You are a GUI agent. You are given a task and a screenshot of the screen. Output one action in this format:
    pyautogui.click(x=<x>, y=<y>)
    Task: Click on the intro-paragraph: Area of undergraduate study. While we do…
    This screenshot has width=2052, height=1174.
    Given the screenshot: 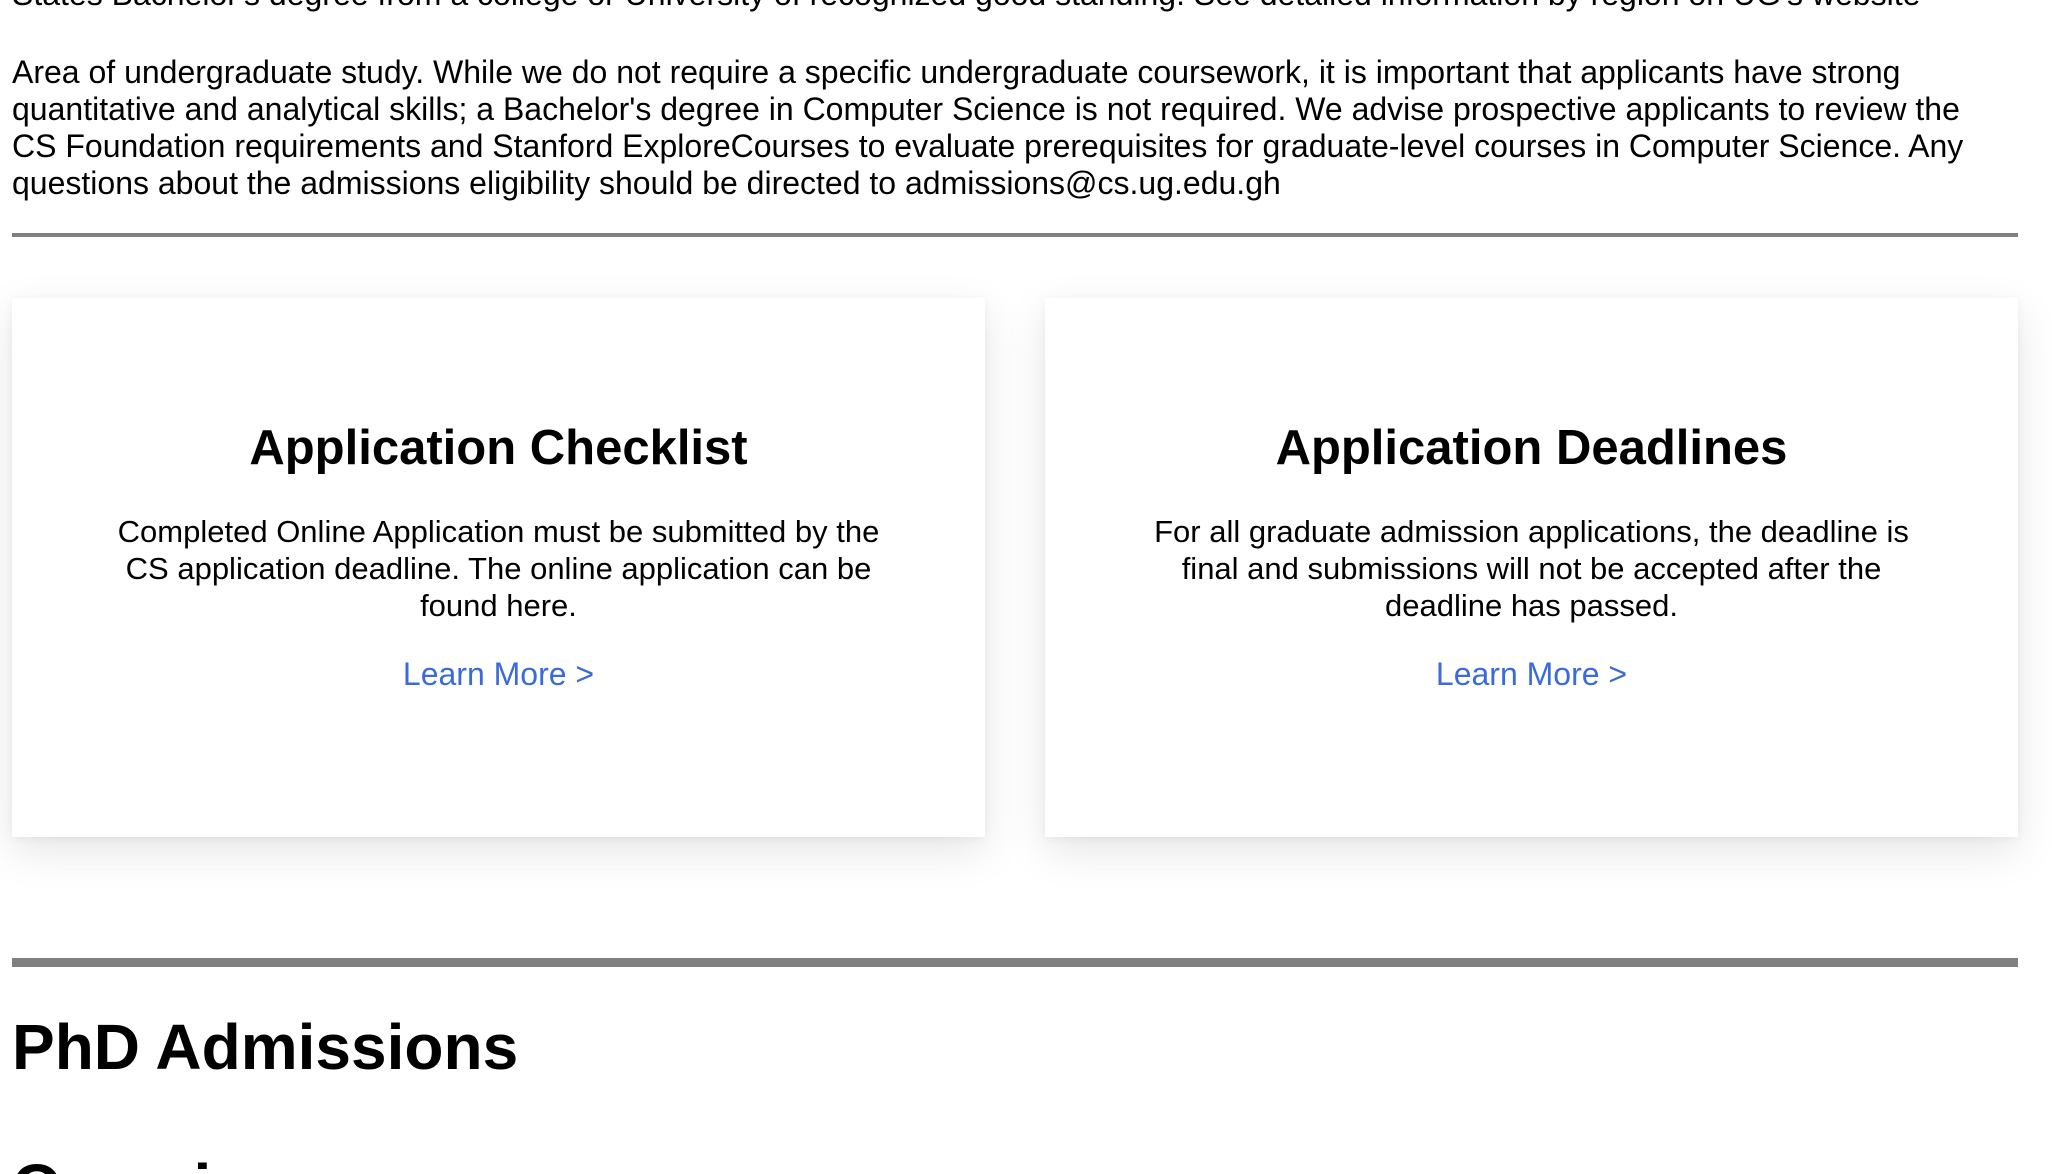 What is the action you would take?
    pyautogui.click(x=988, y=127)
    